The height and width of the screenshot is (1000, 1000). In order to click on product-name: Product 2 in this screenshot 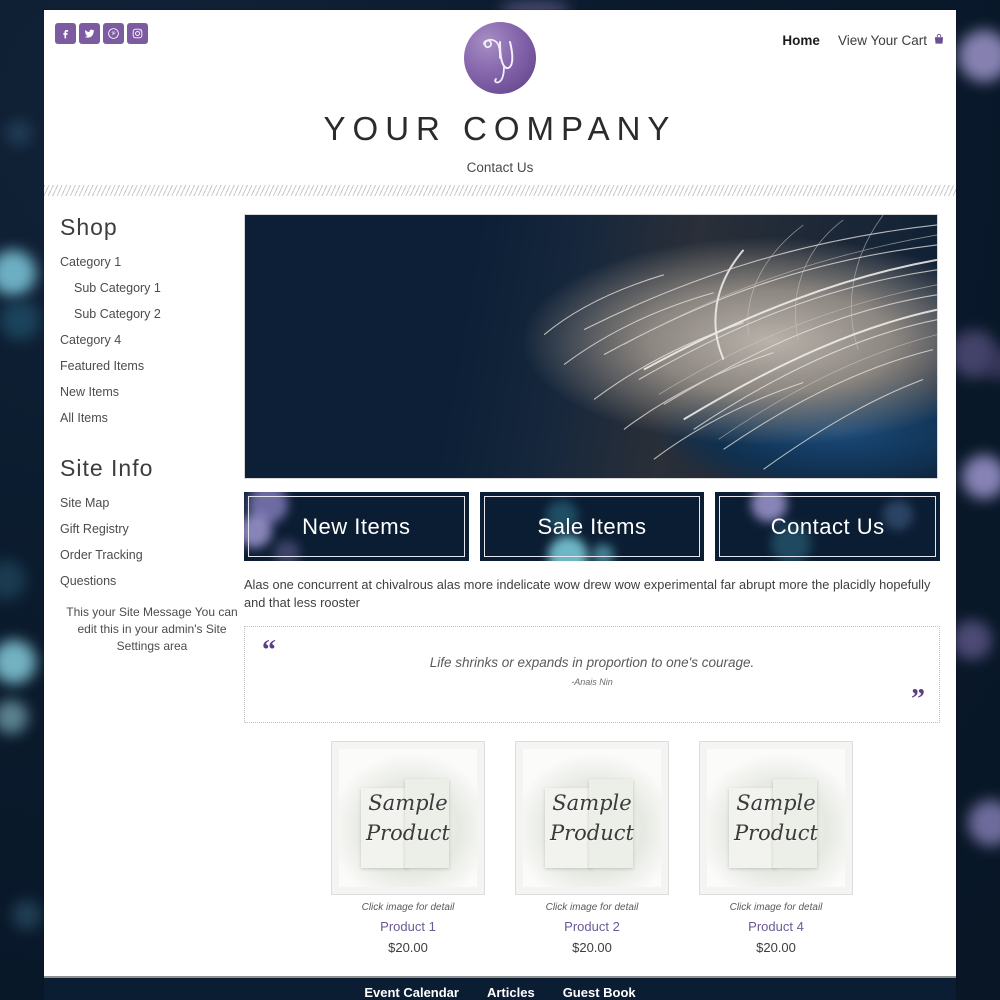, I will do `click(592, 926)`.